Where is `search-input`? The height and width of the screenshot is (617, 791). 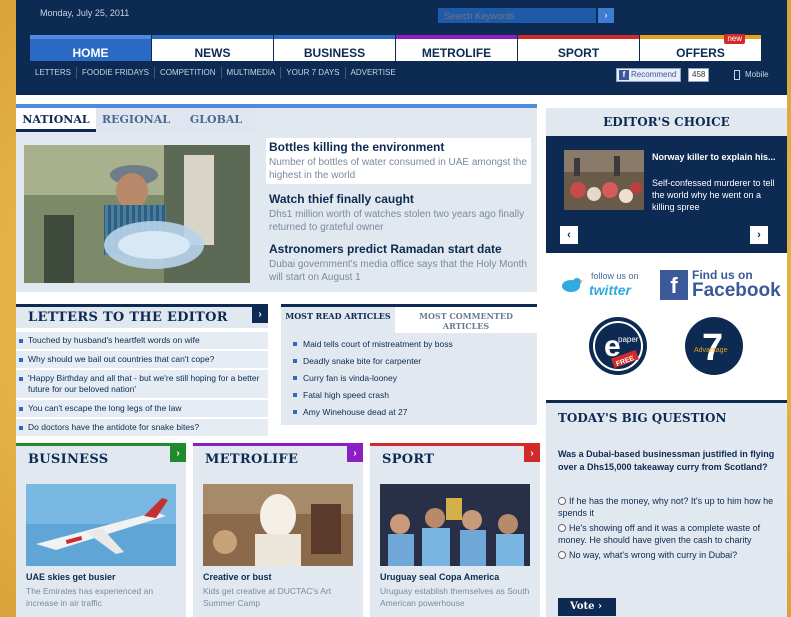 search-input is located at coordinates (517, 15).